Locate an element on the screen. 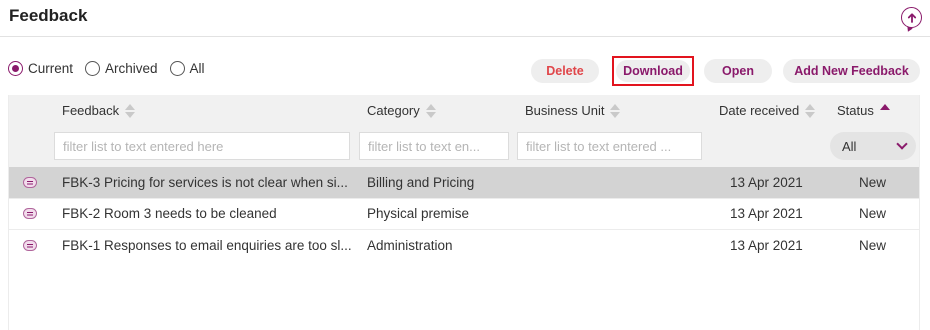 Image resolution: width=930 pixels, height=330 pixels. download-button-highlight: Download is located at coordinates (653, 71).